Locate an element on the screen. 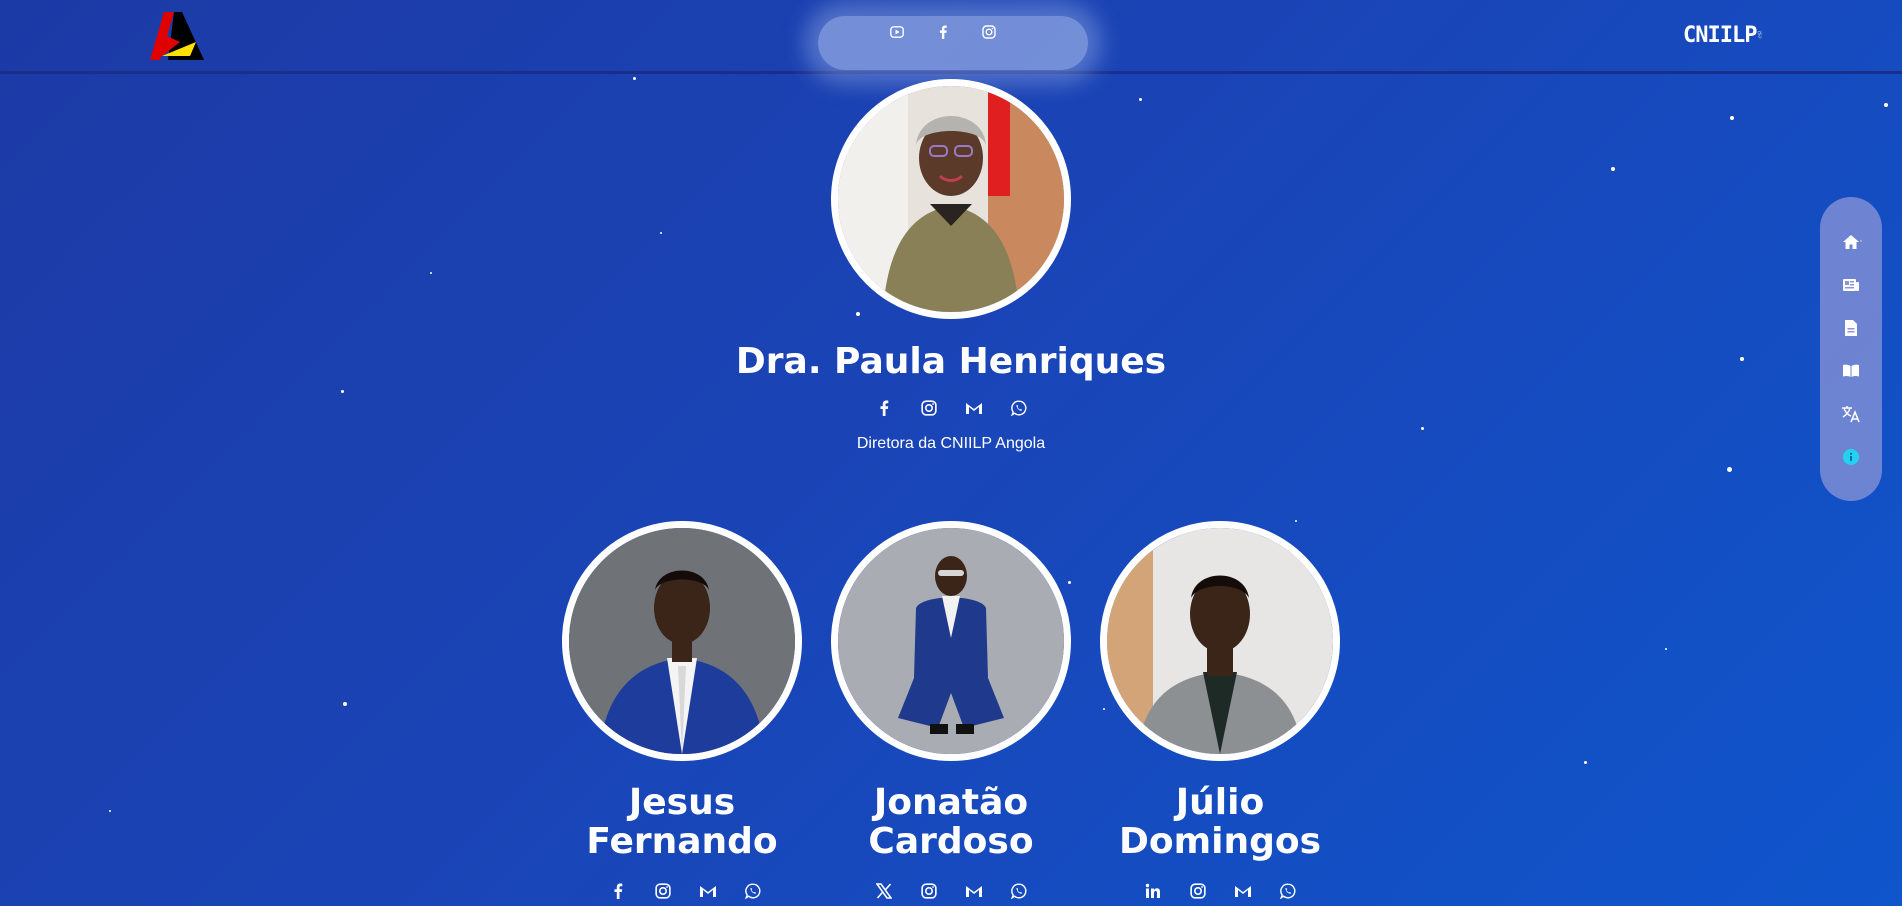 Image resolution: width=1902 pixels, height=906 pixels. book-icon is located at coordinates (1851, 371).